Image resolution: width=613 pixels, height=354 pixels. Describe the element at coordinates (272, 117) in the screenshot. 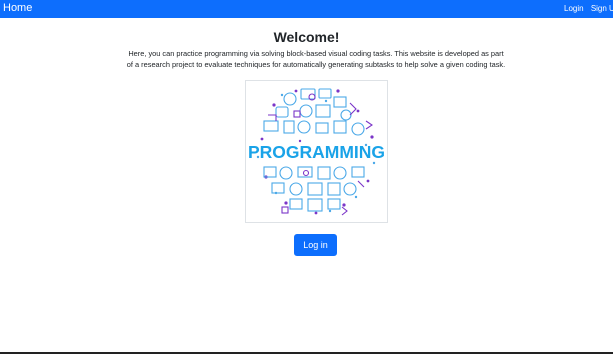

I see `bracket-icon` at that location.